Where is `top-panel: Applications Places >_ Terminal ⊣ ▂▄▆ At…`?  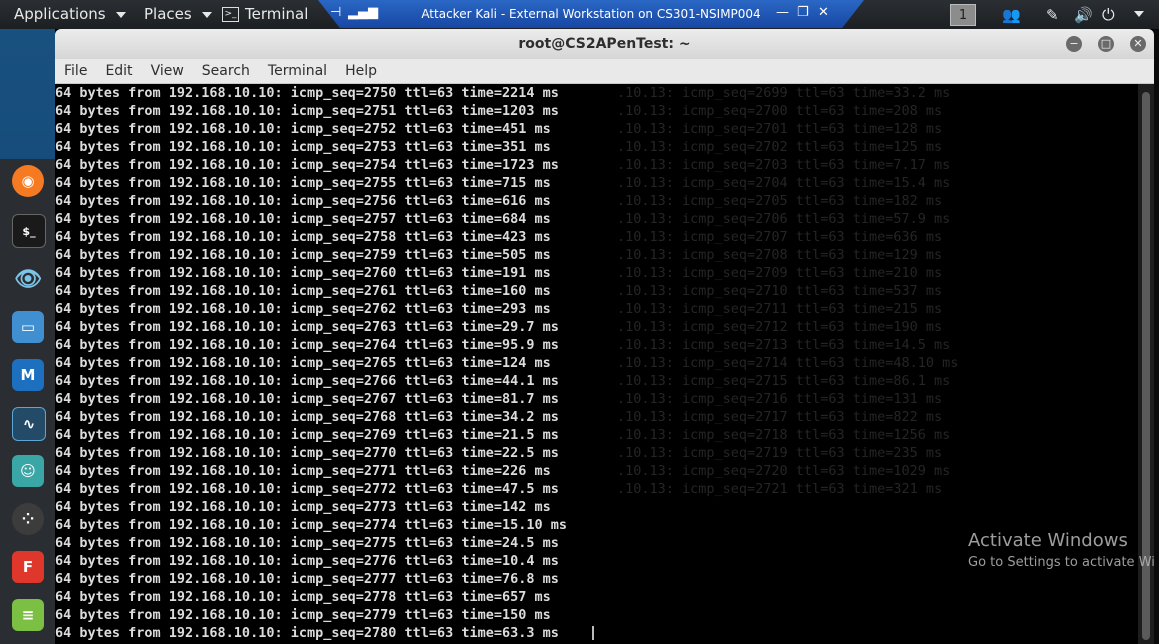
top-panel: Applications Places >_ Terminal ⊣ ▂▄▆ At… is located at coordinates (579, 14).